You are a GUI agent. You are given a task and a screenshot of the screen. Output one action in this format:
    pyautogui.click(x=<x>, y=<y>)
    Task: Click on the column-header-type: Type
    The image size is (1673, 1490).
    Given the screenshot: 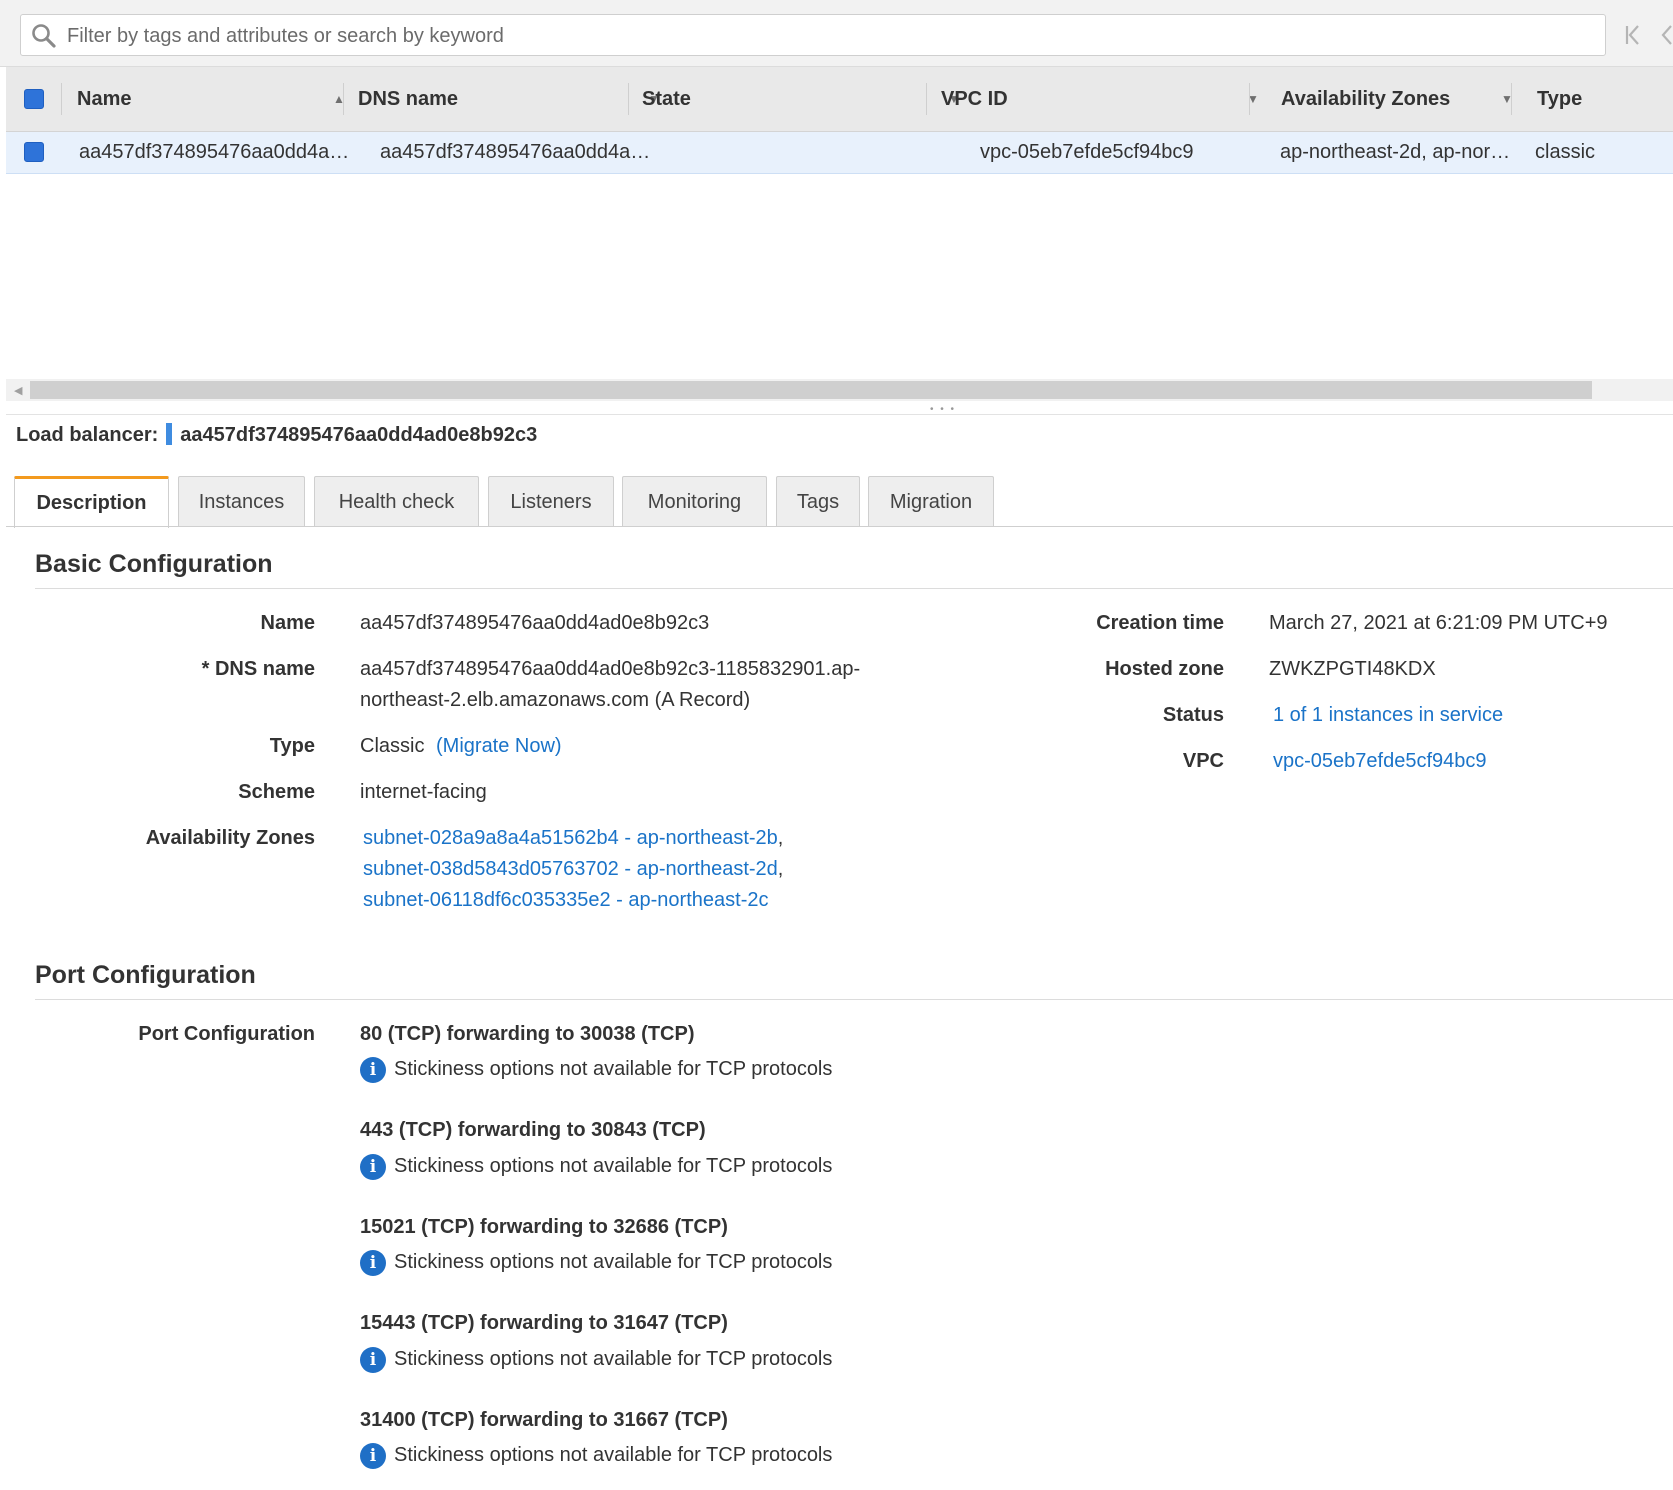 What is the action you would take?
    pyautogui.click(x=1597, y=99)
    